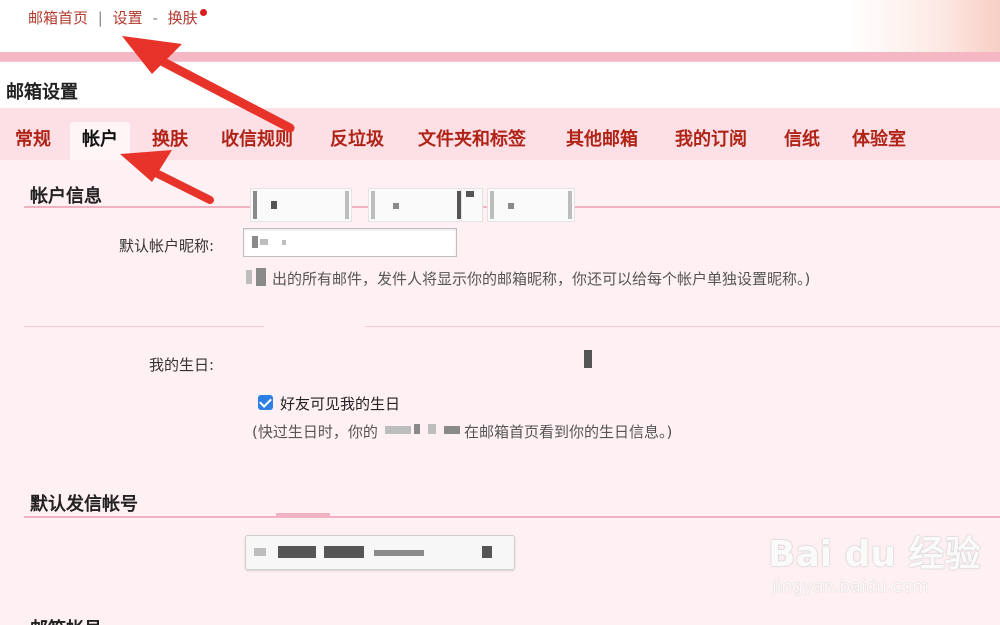  What do you see at coordinates (711, 141) in the screenshot?
I see `tab-subscriptions: 我的订阅` at bounding box center [711, 141].